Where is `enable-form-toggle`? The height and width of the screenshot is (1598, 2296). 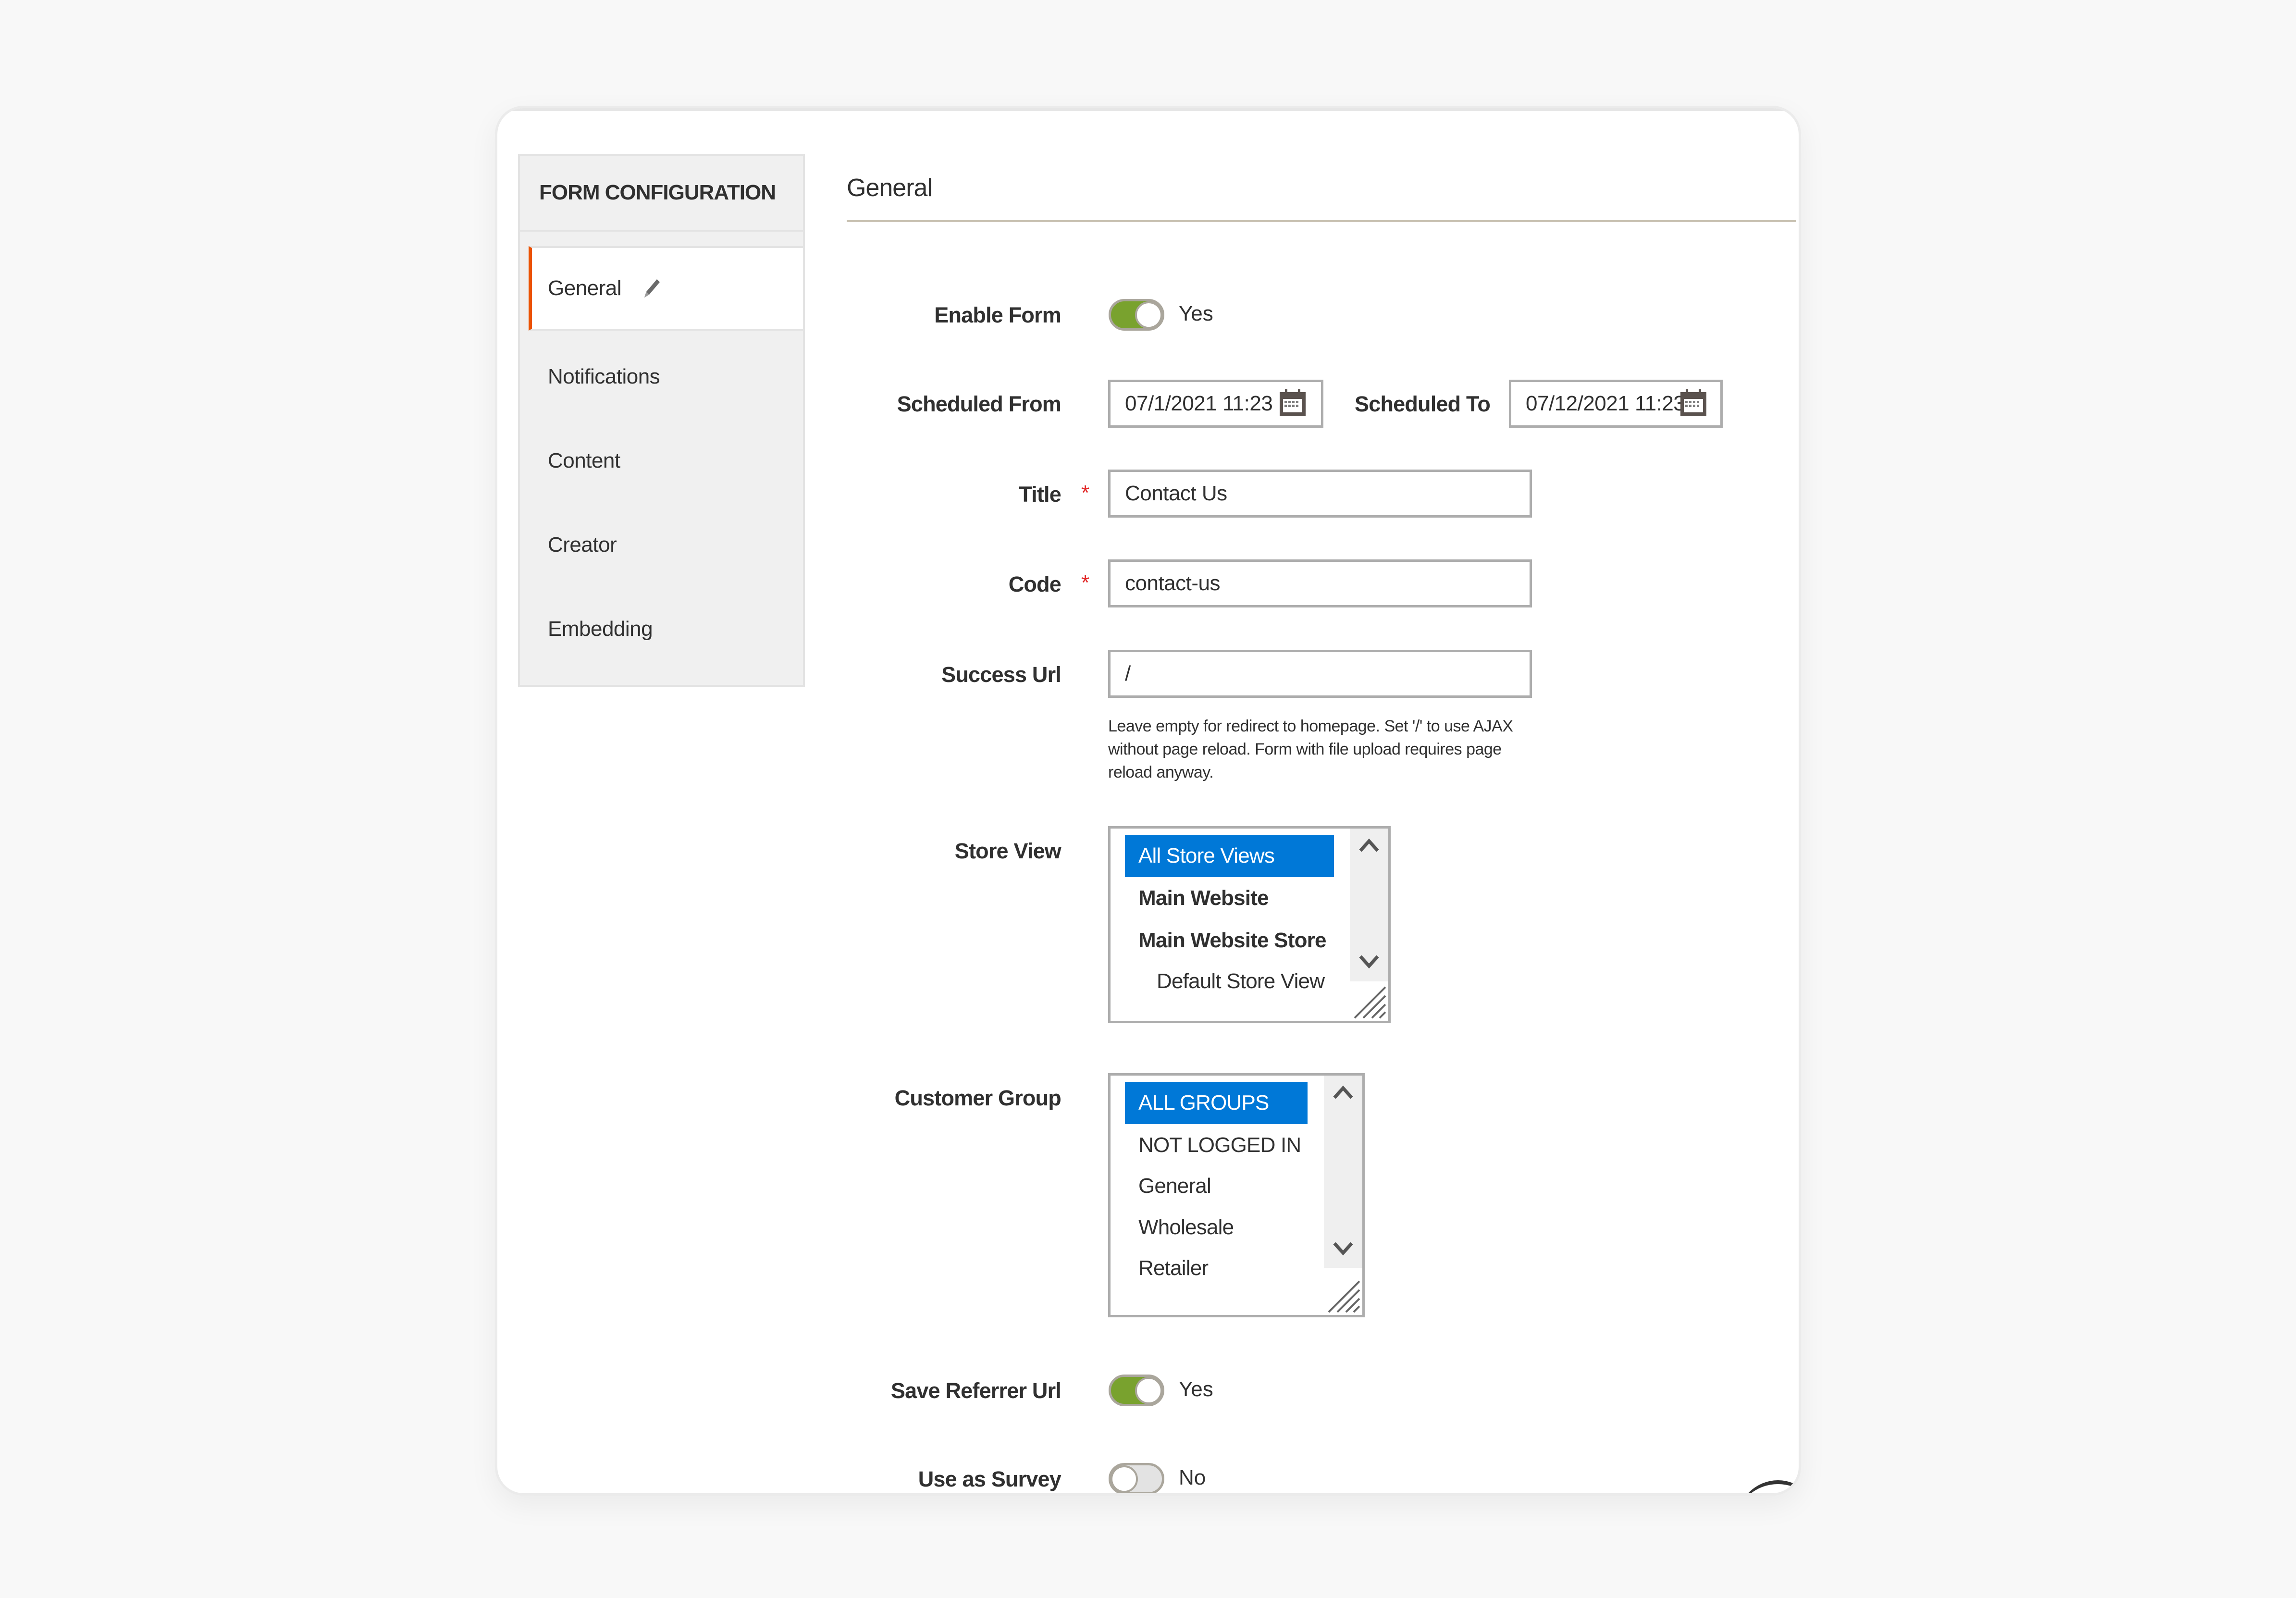
enable-form-toggle is located at coordinates (1136, 315).